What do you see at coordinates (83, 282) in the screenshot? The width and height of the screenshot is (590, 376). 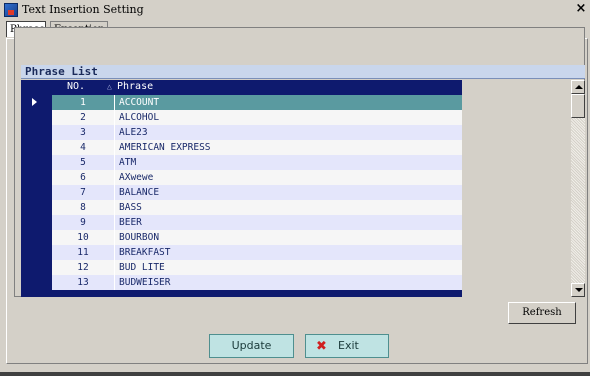 I see `cell-no: 13` at bounding box center [83, 282].